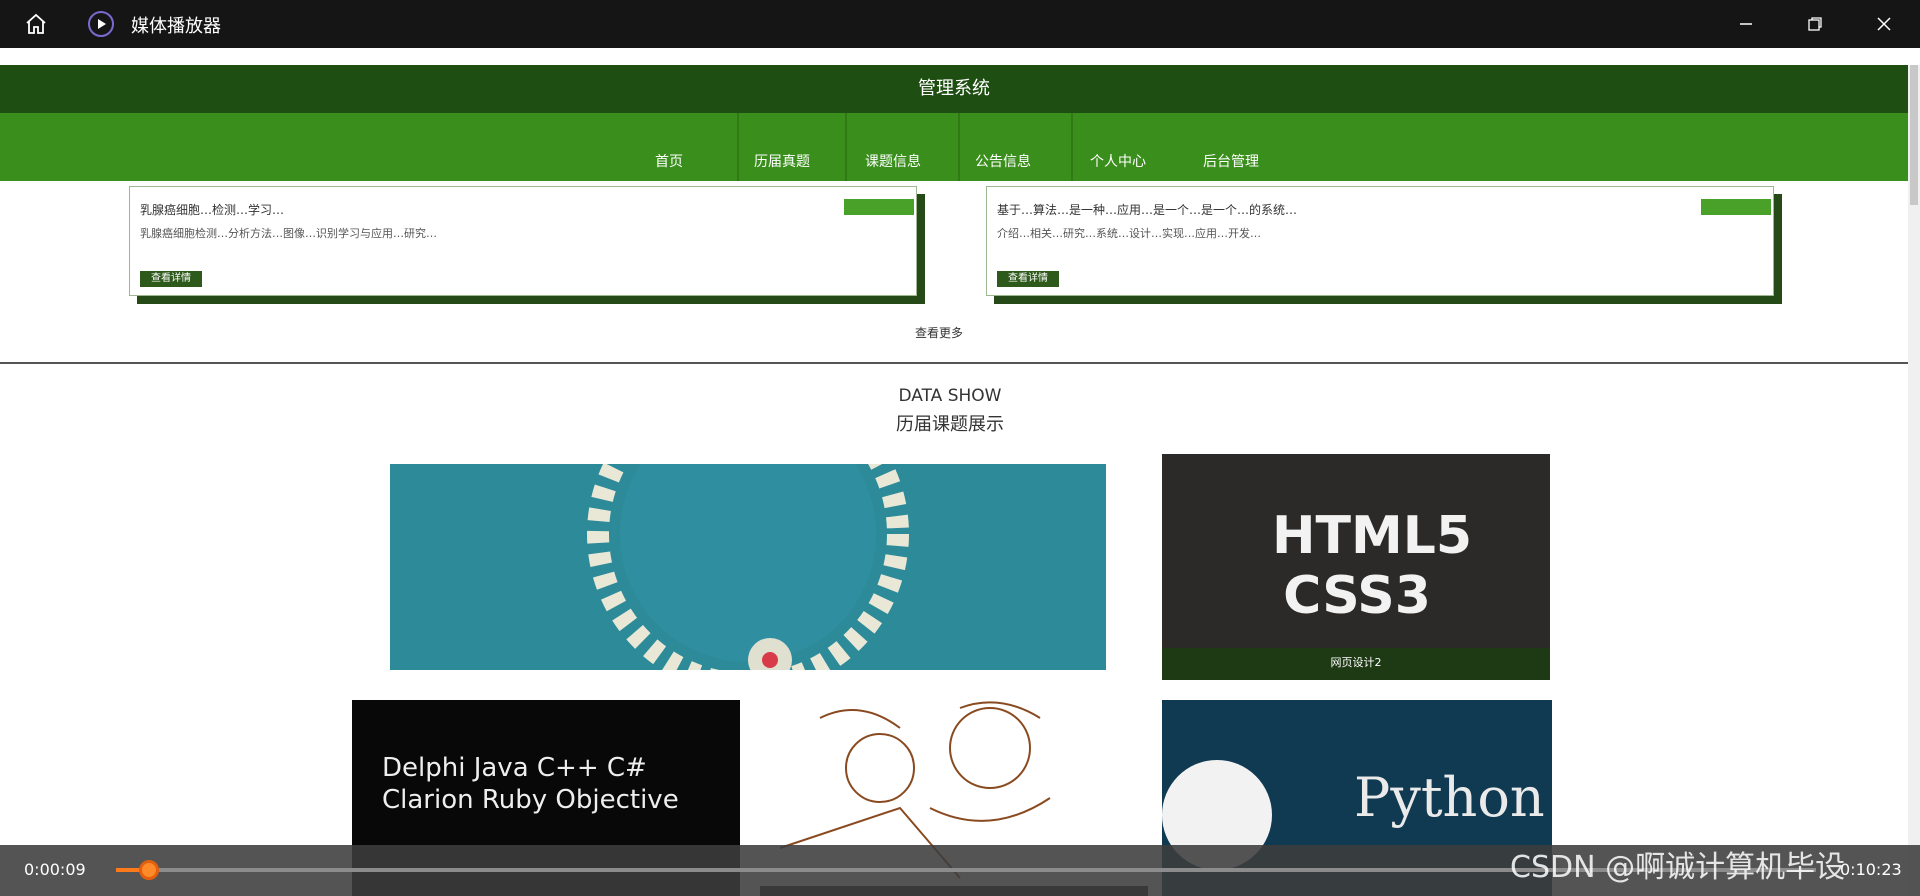 The image size is (1920, 896). Describe the element at coordinates (950, 396) in the screenshot. I see `section-title-en: DATA SHOW` at that location.